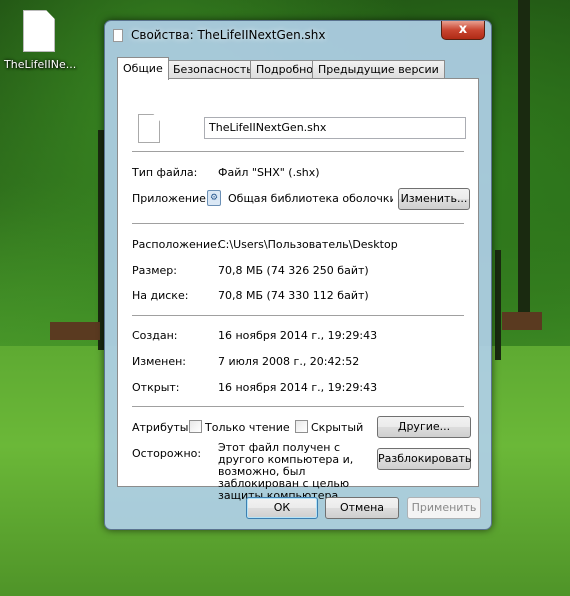  What do you see at coordinates (285, 69) in the screenshot?
I see `tab-details: Подробно` at bounding box center [285, 69].